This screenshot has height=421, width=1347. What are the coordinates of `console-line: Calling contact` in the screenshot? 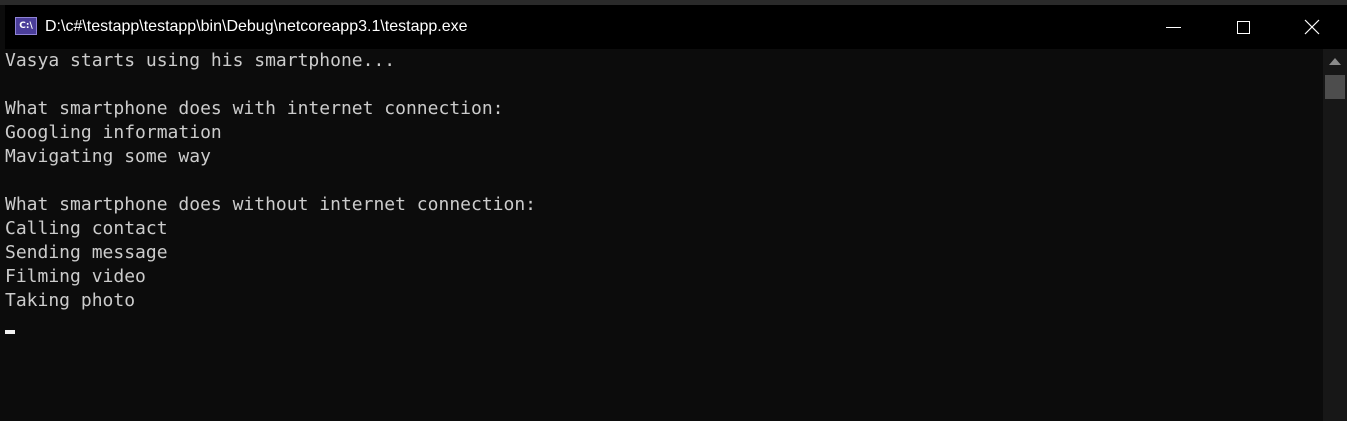 It's located at (86, 228).